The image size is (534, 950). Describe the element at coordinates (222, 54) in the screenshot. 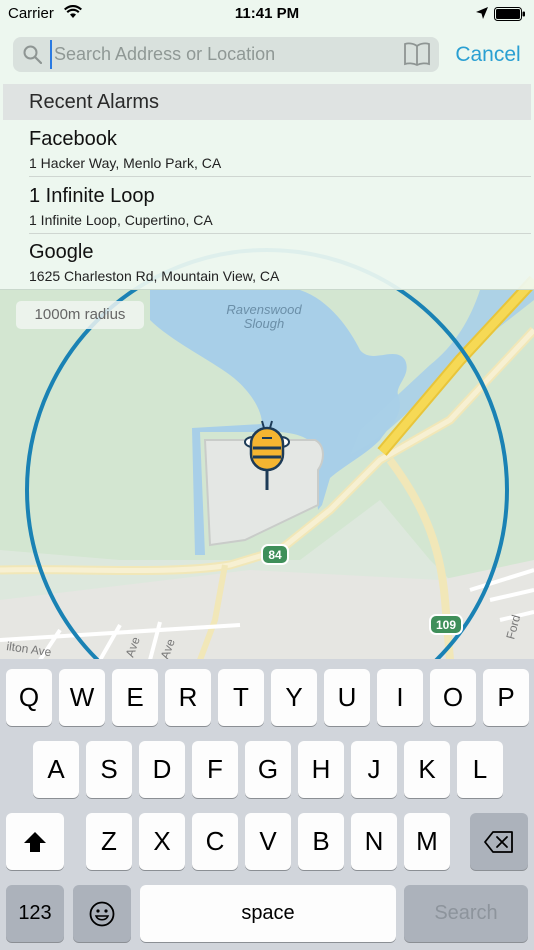

I see `search-input` at that location.